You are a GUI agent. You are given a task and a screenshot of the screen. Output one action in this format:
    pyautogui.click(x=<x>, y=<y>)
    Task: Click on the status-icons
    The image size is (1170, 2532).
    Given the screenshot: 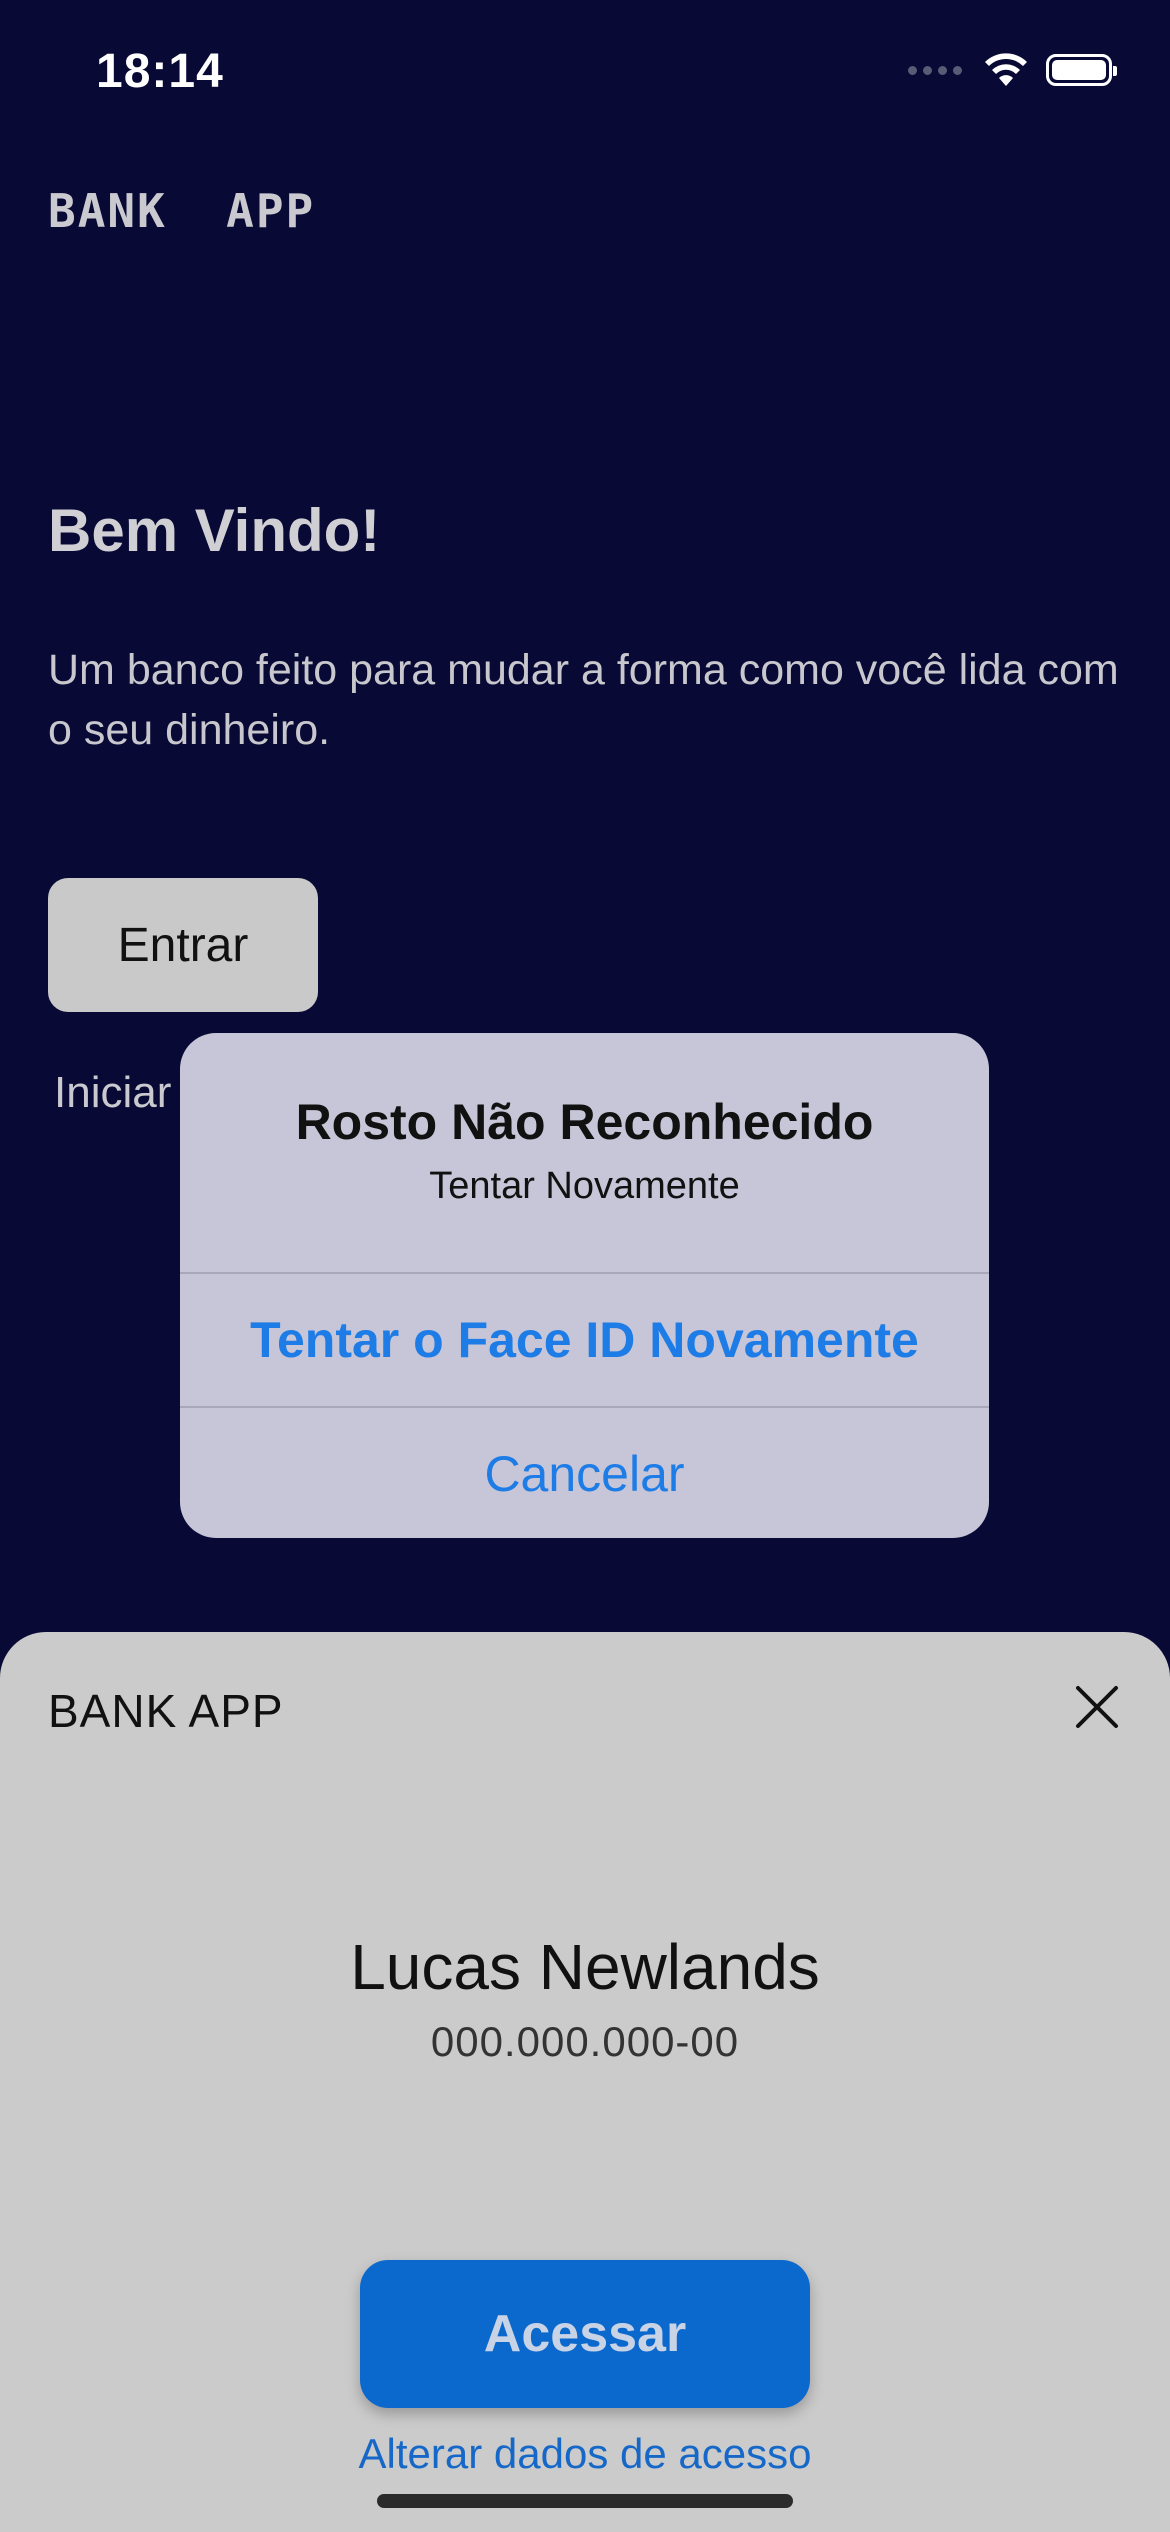 What is the action you would take?
    pyautogui.click(x=1012, y=70)
    